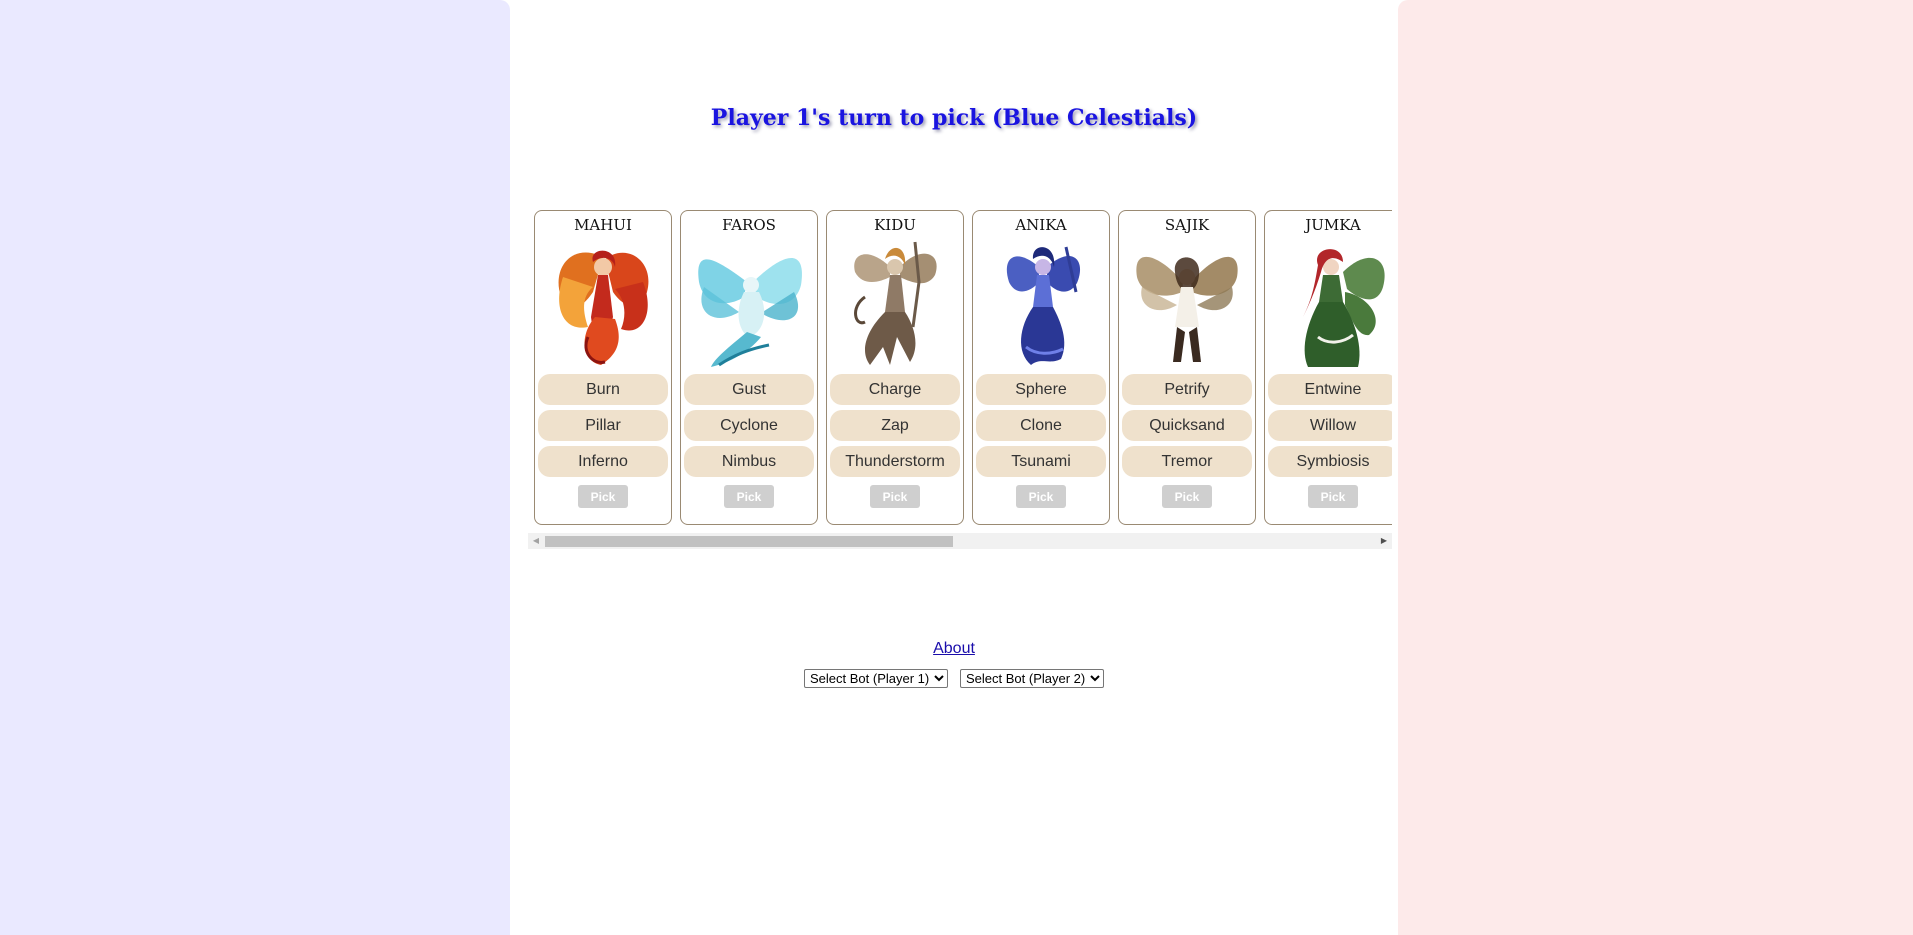 Image resolution: width=1913 pixels, height=935 pixels. Describe the element at coordinates (1187, 425) in the screenshot. I see `spell-button: Quicksand` at that location.